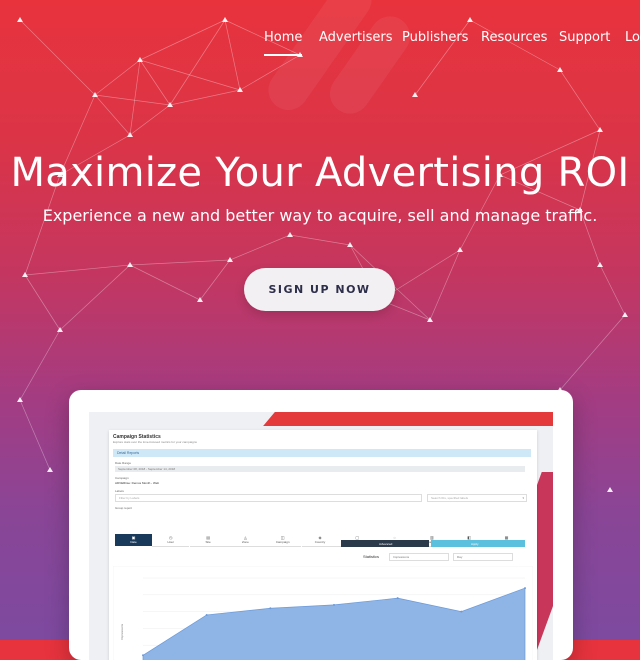  Describe the element at coordinates (460, 557) in the screenshot. I see `period-select-value: Day` at that location.